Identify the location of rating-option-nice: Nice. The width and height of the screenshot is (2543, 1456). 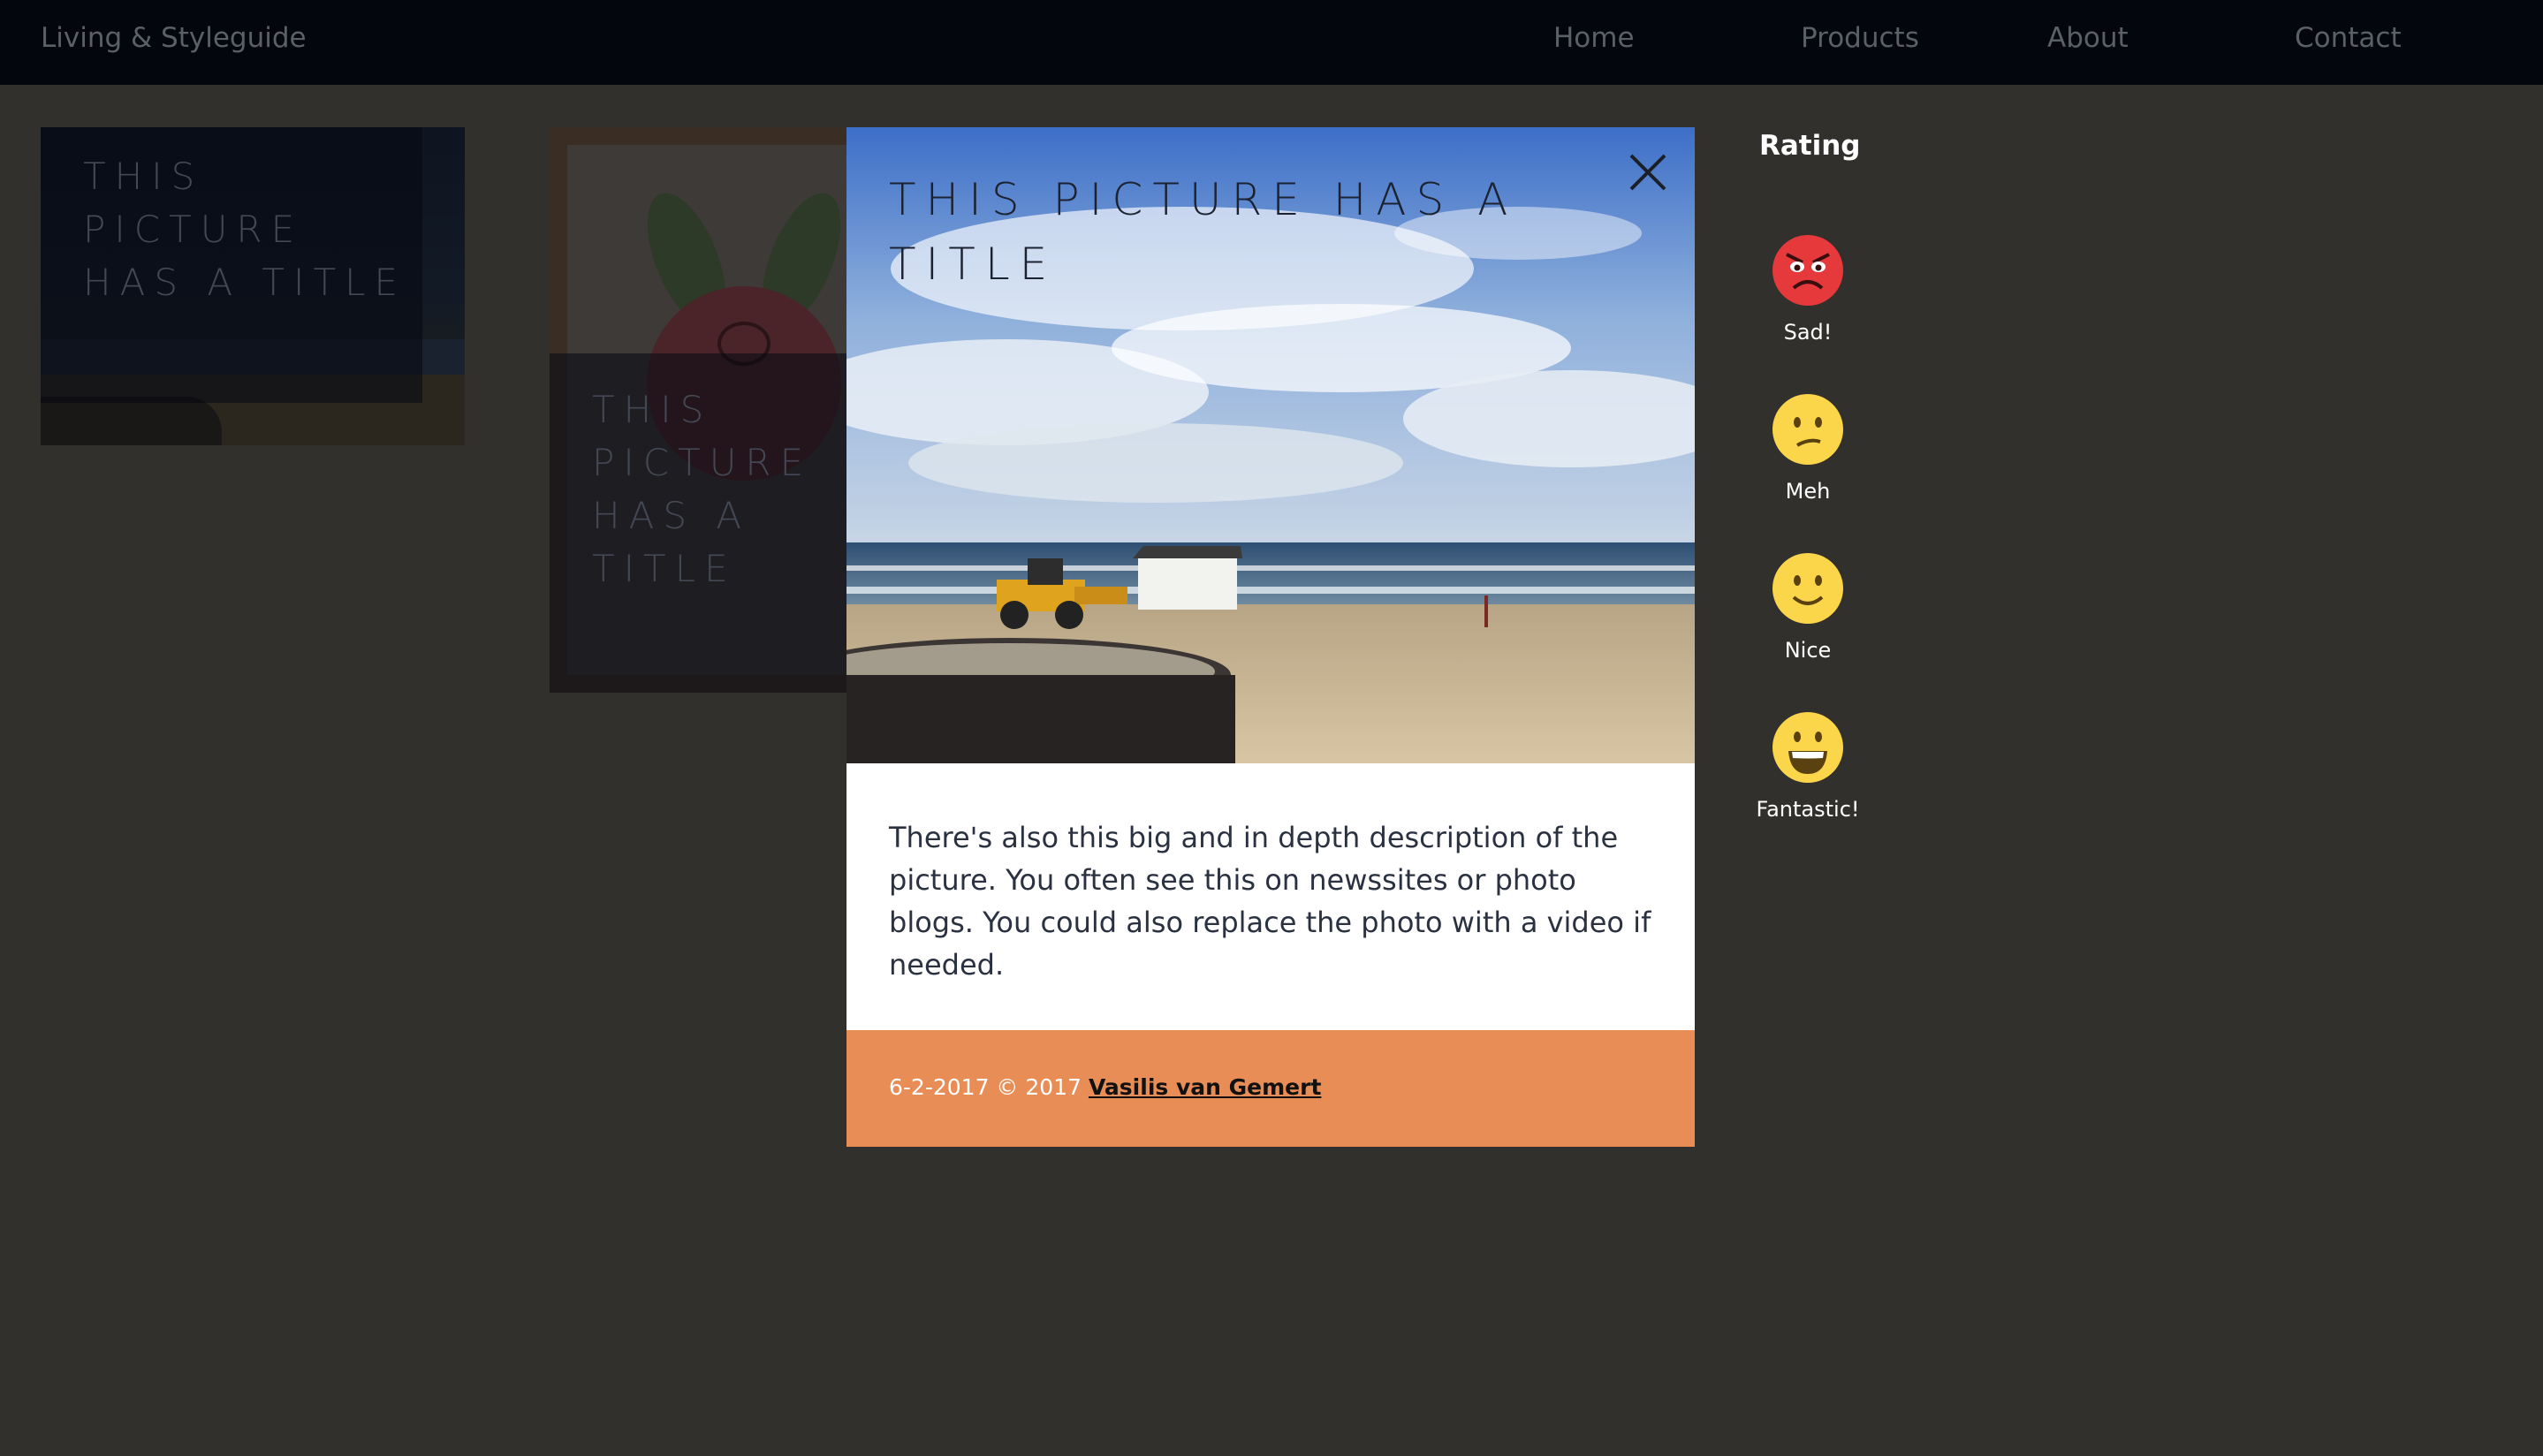
(1808, 619).